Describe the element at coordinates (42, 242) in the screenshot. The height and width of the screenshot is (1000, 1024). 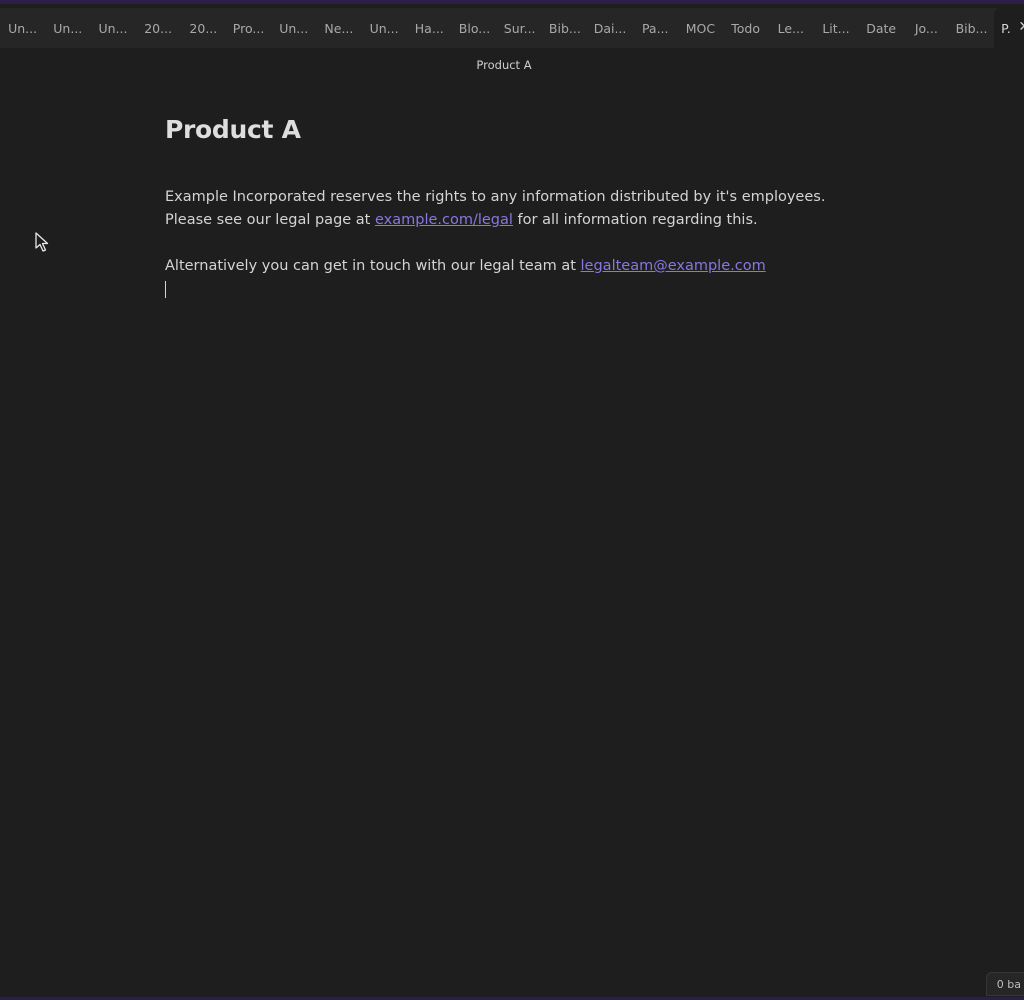
I see `mouse-pointer-icon` at that location.